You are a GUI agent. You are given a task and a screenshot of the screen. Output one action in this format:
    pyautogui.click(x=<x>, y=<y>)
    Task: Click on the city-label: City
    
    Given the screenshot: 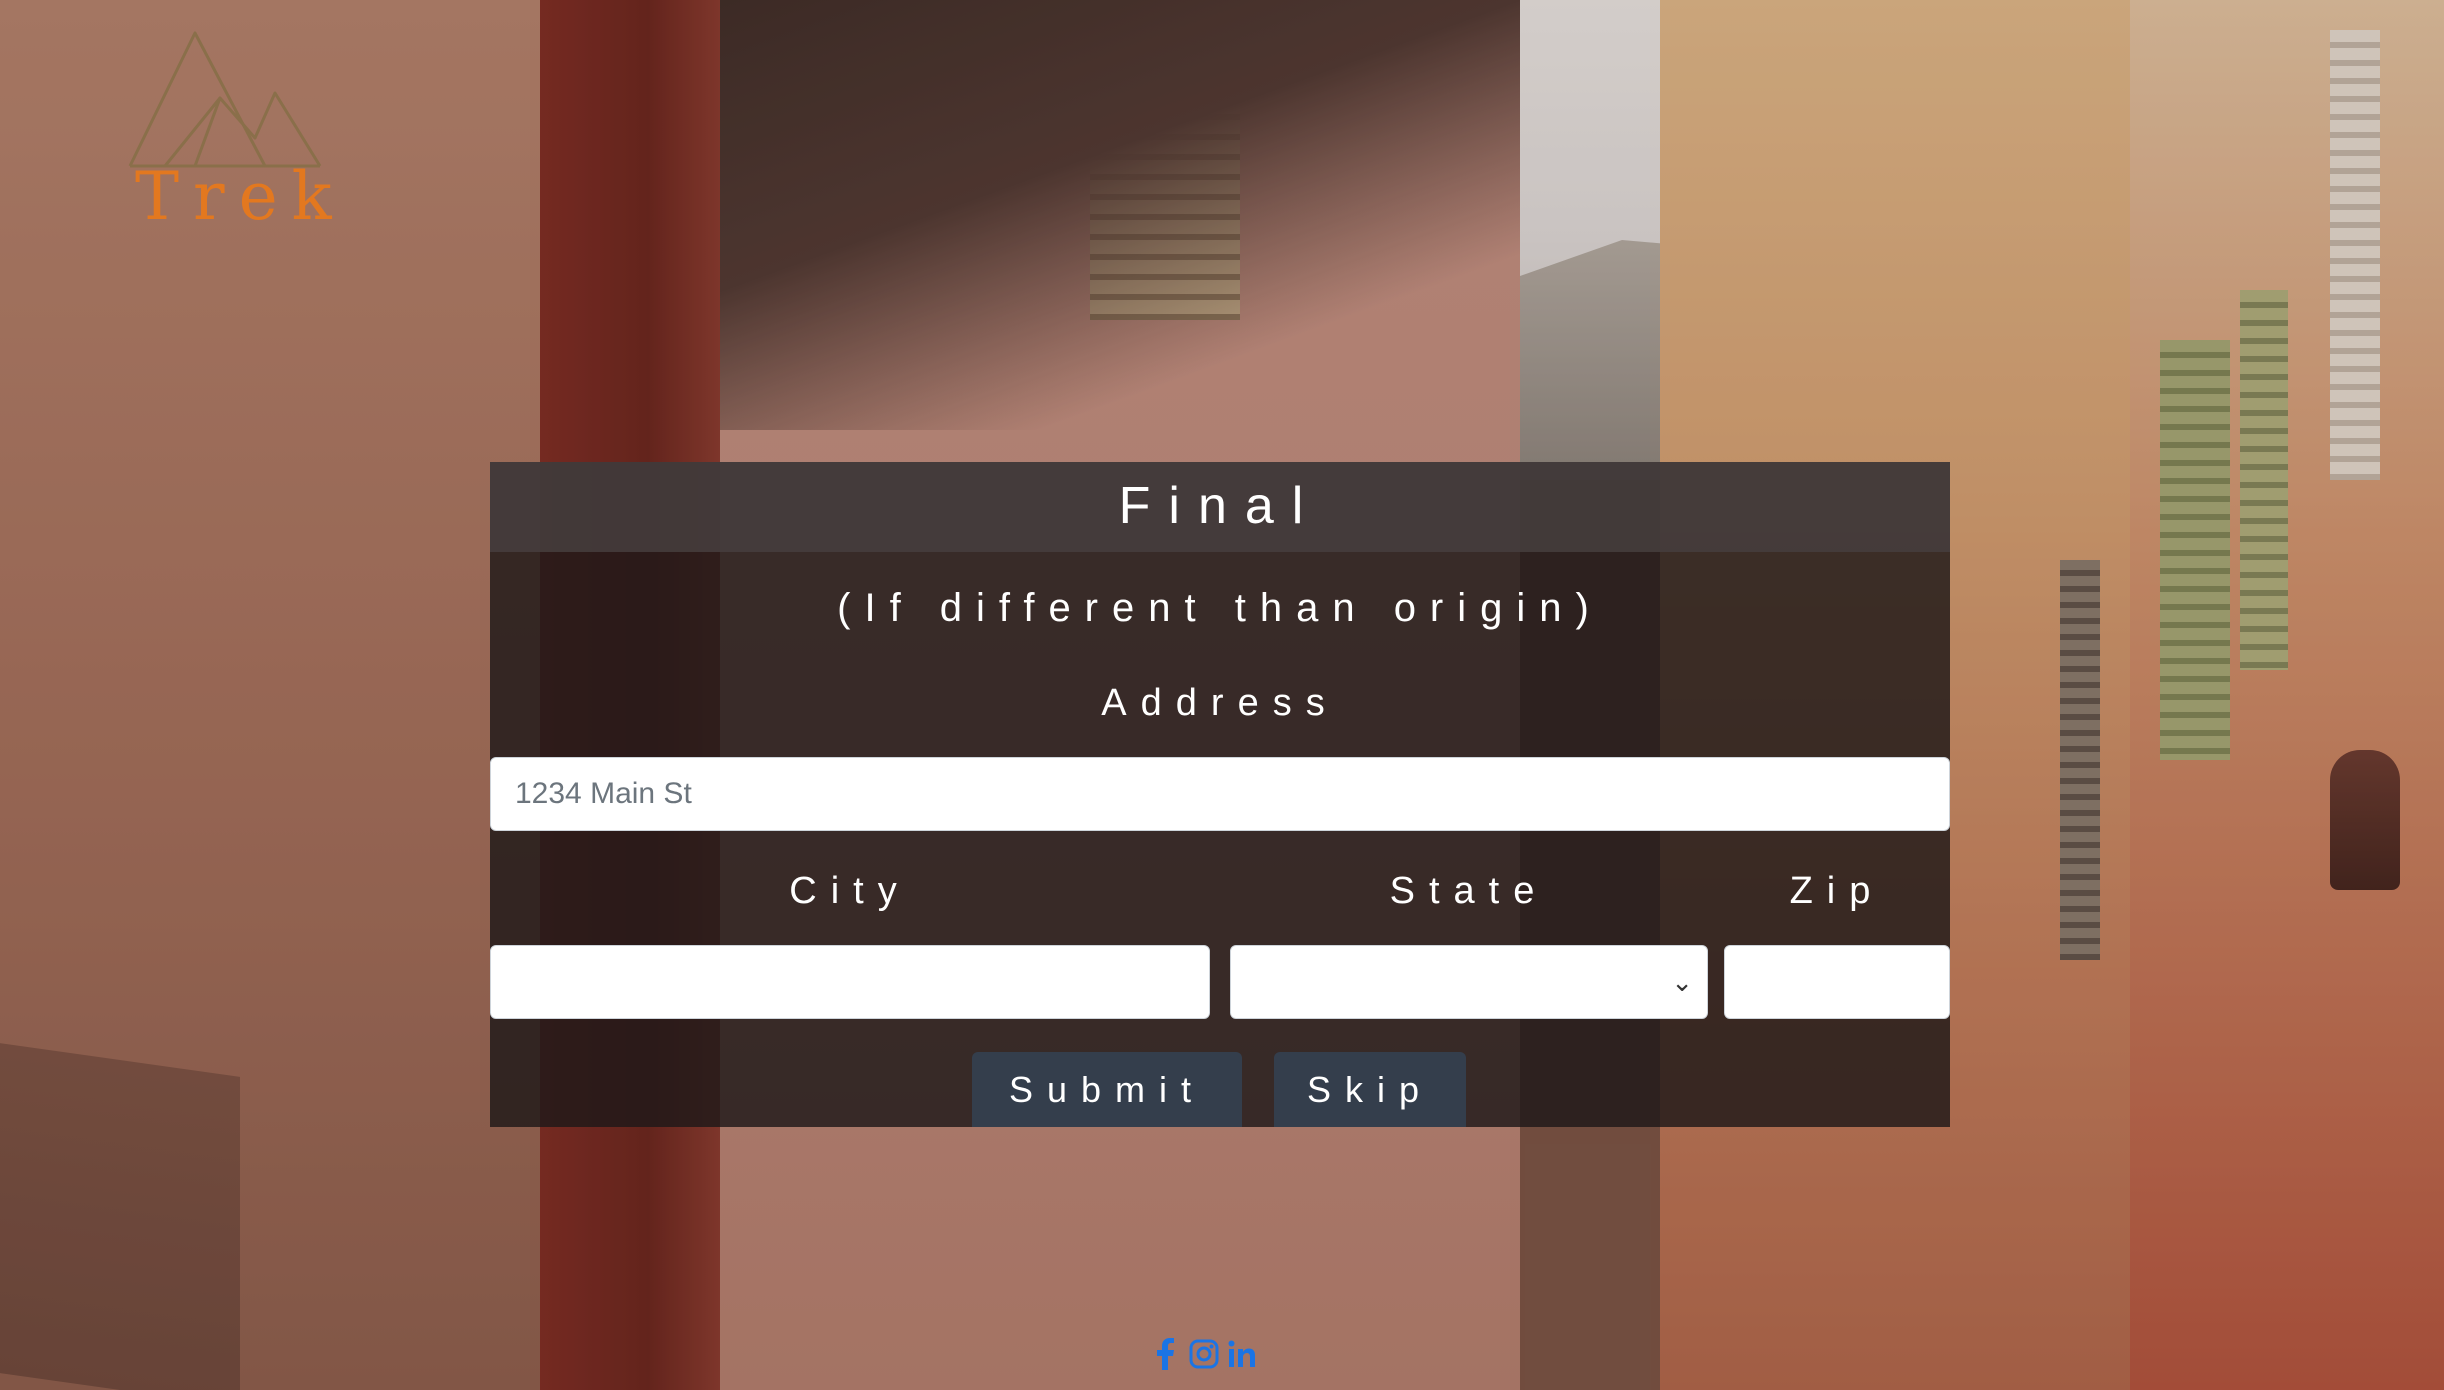 What is the action you would take?
    pyautogui.click(x=850, y=891)
    